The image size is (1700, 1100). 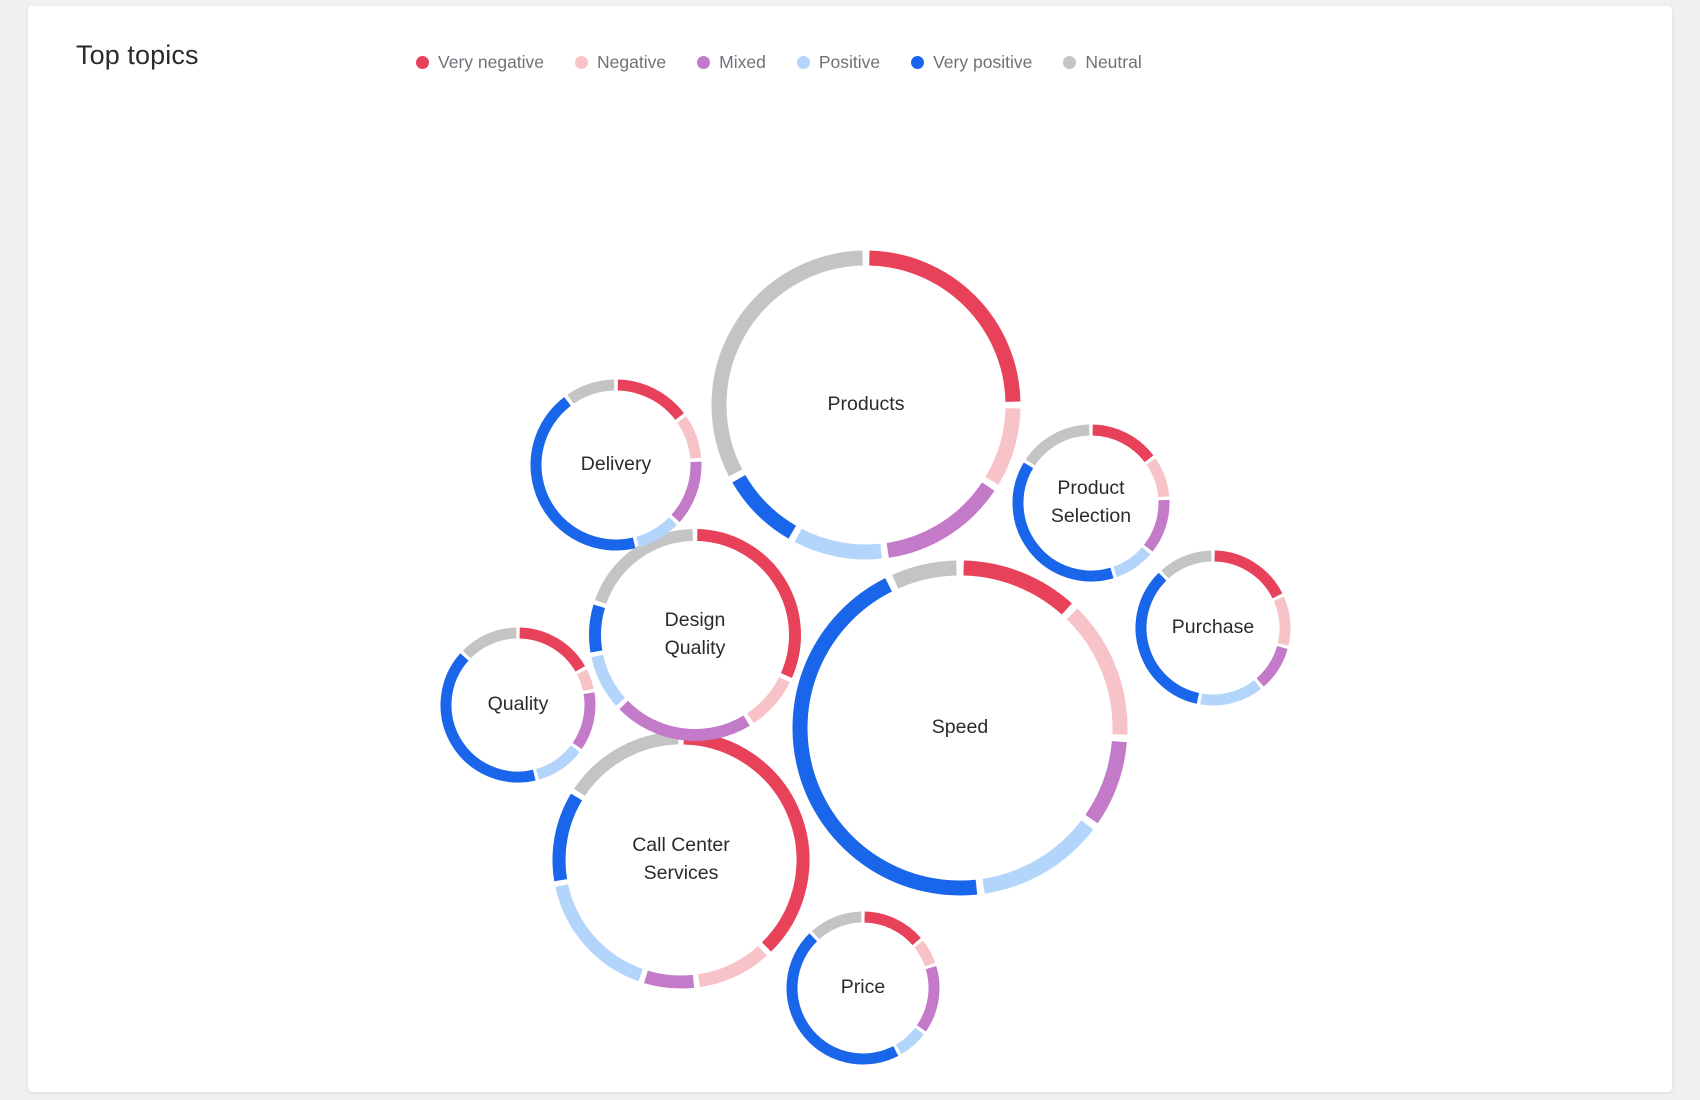 I want to click on topic-bubble: Design Quality, so click(x=695, y=635).